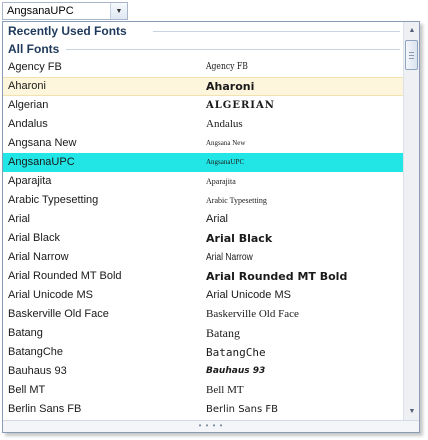 This screenshot has height=440, width=428. What do you see at coordinates (42, 143) in the screenshot?
I see `font-name: Angsana New` at bounding box center [42, 143].